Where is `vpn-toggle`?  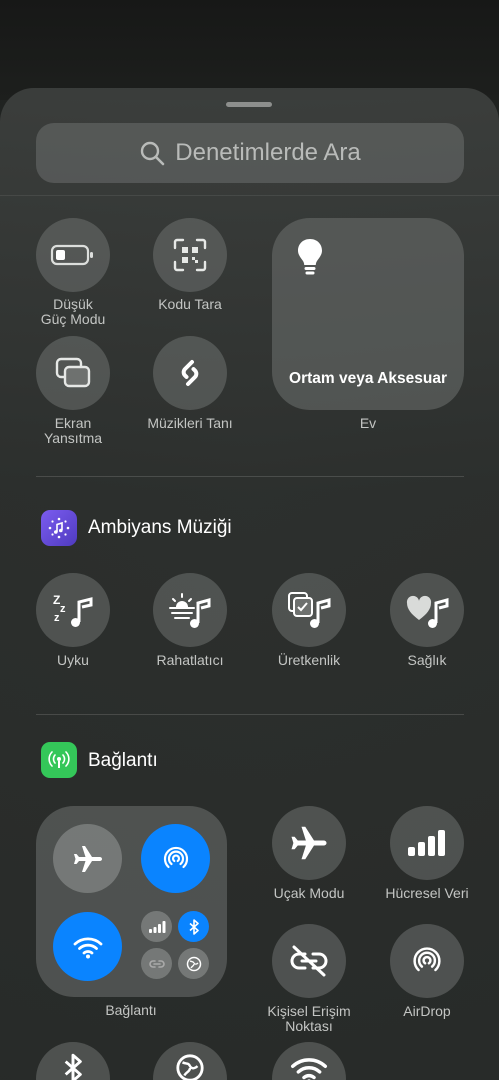
vpn-toggle is located at coordinates (193, 963).